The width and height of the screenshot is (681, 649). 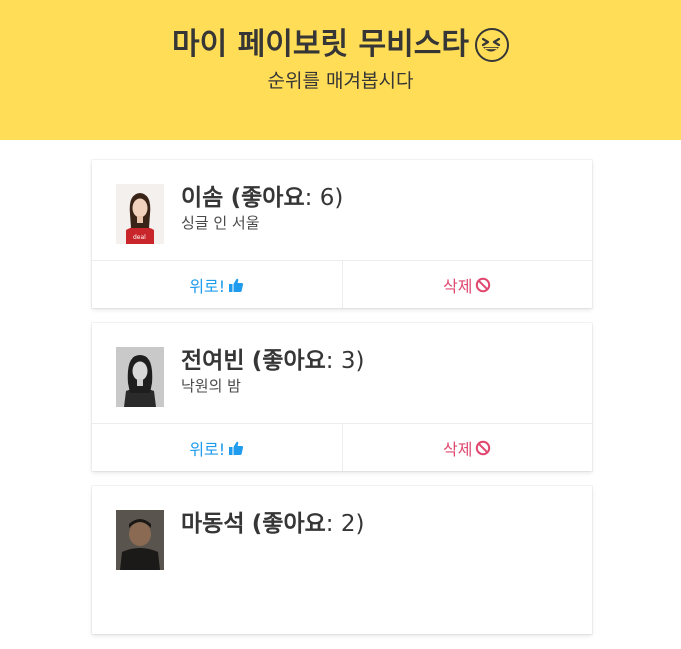 What do you see at coordinates (220, 223) in the screenshot?
I see `star-movie: 싱글 인 서울` at bounding box center [220, 223].